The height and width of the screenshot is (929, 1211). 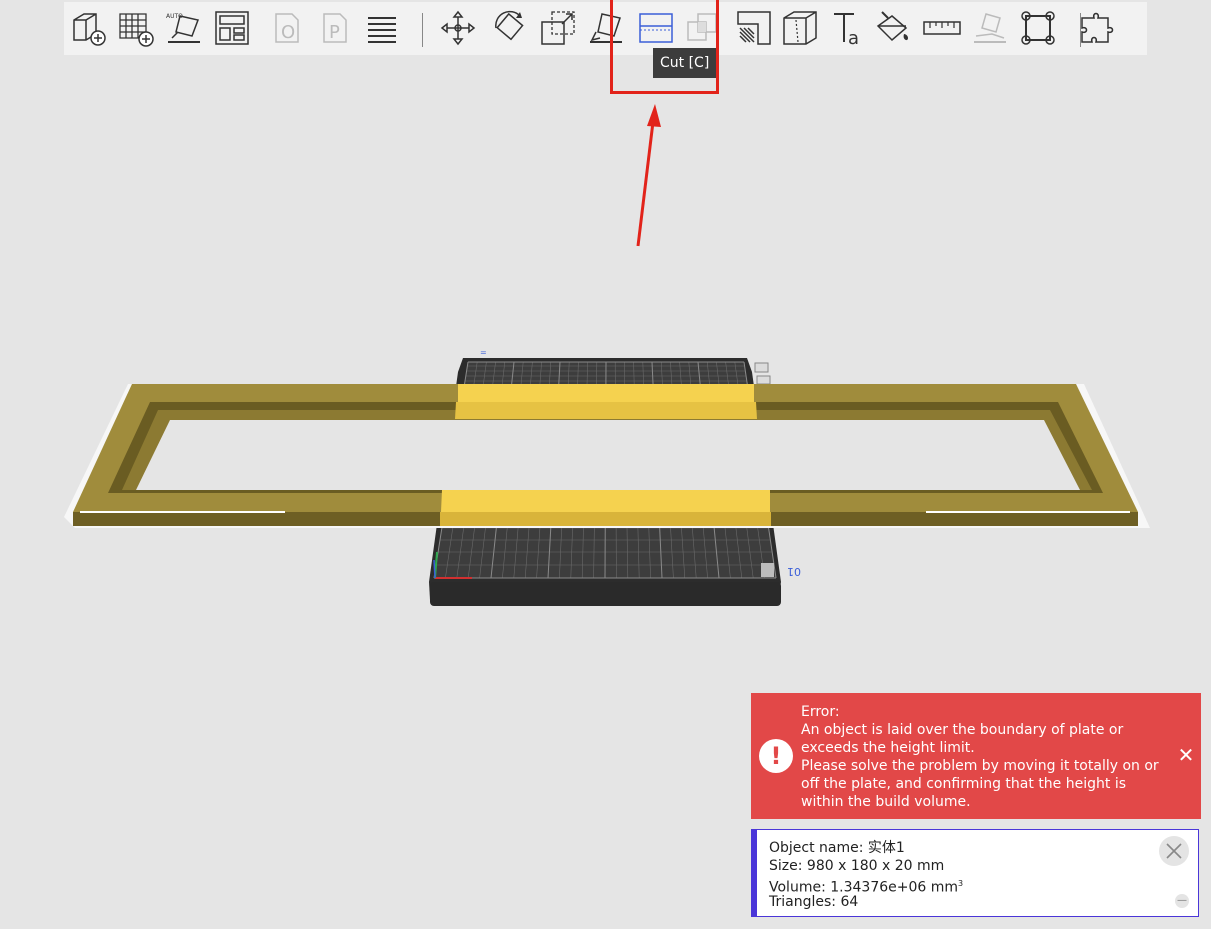 What do you see at coordinates (776, 756) in the screenshot?
I see `exclamation-icon: !` at bounding box center [776, 756].